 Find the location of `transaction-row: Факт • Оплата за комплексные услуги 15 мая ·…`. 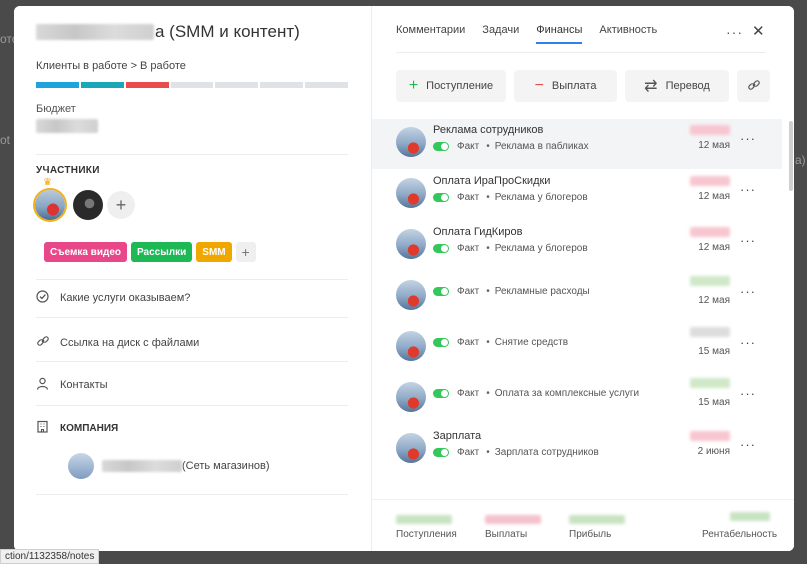

transaction-row: Факт • Оплата за комплексные услуги 15 мая ·… is located at coordinates (582, 398).